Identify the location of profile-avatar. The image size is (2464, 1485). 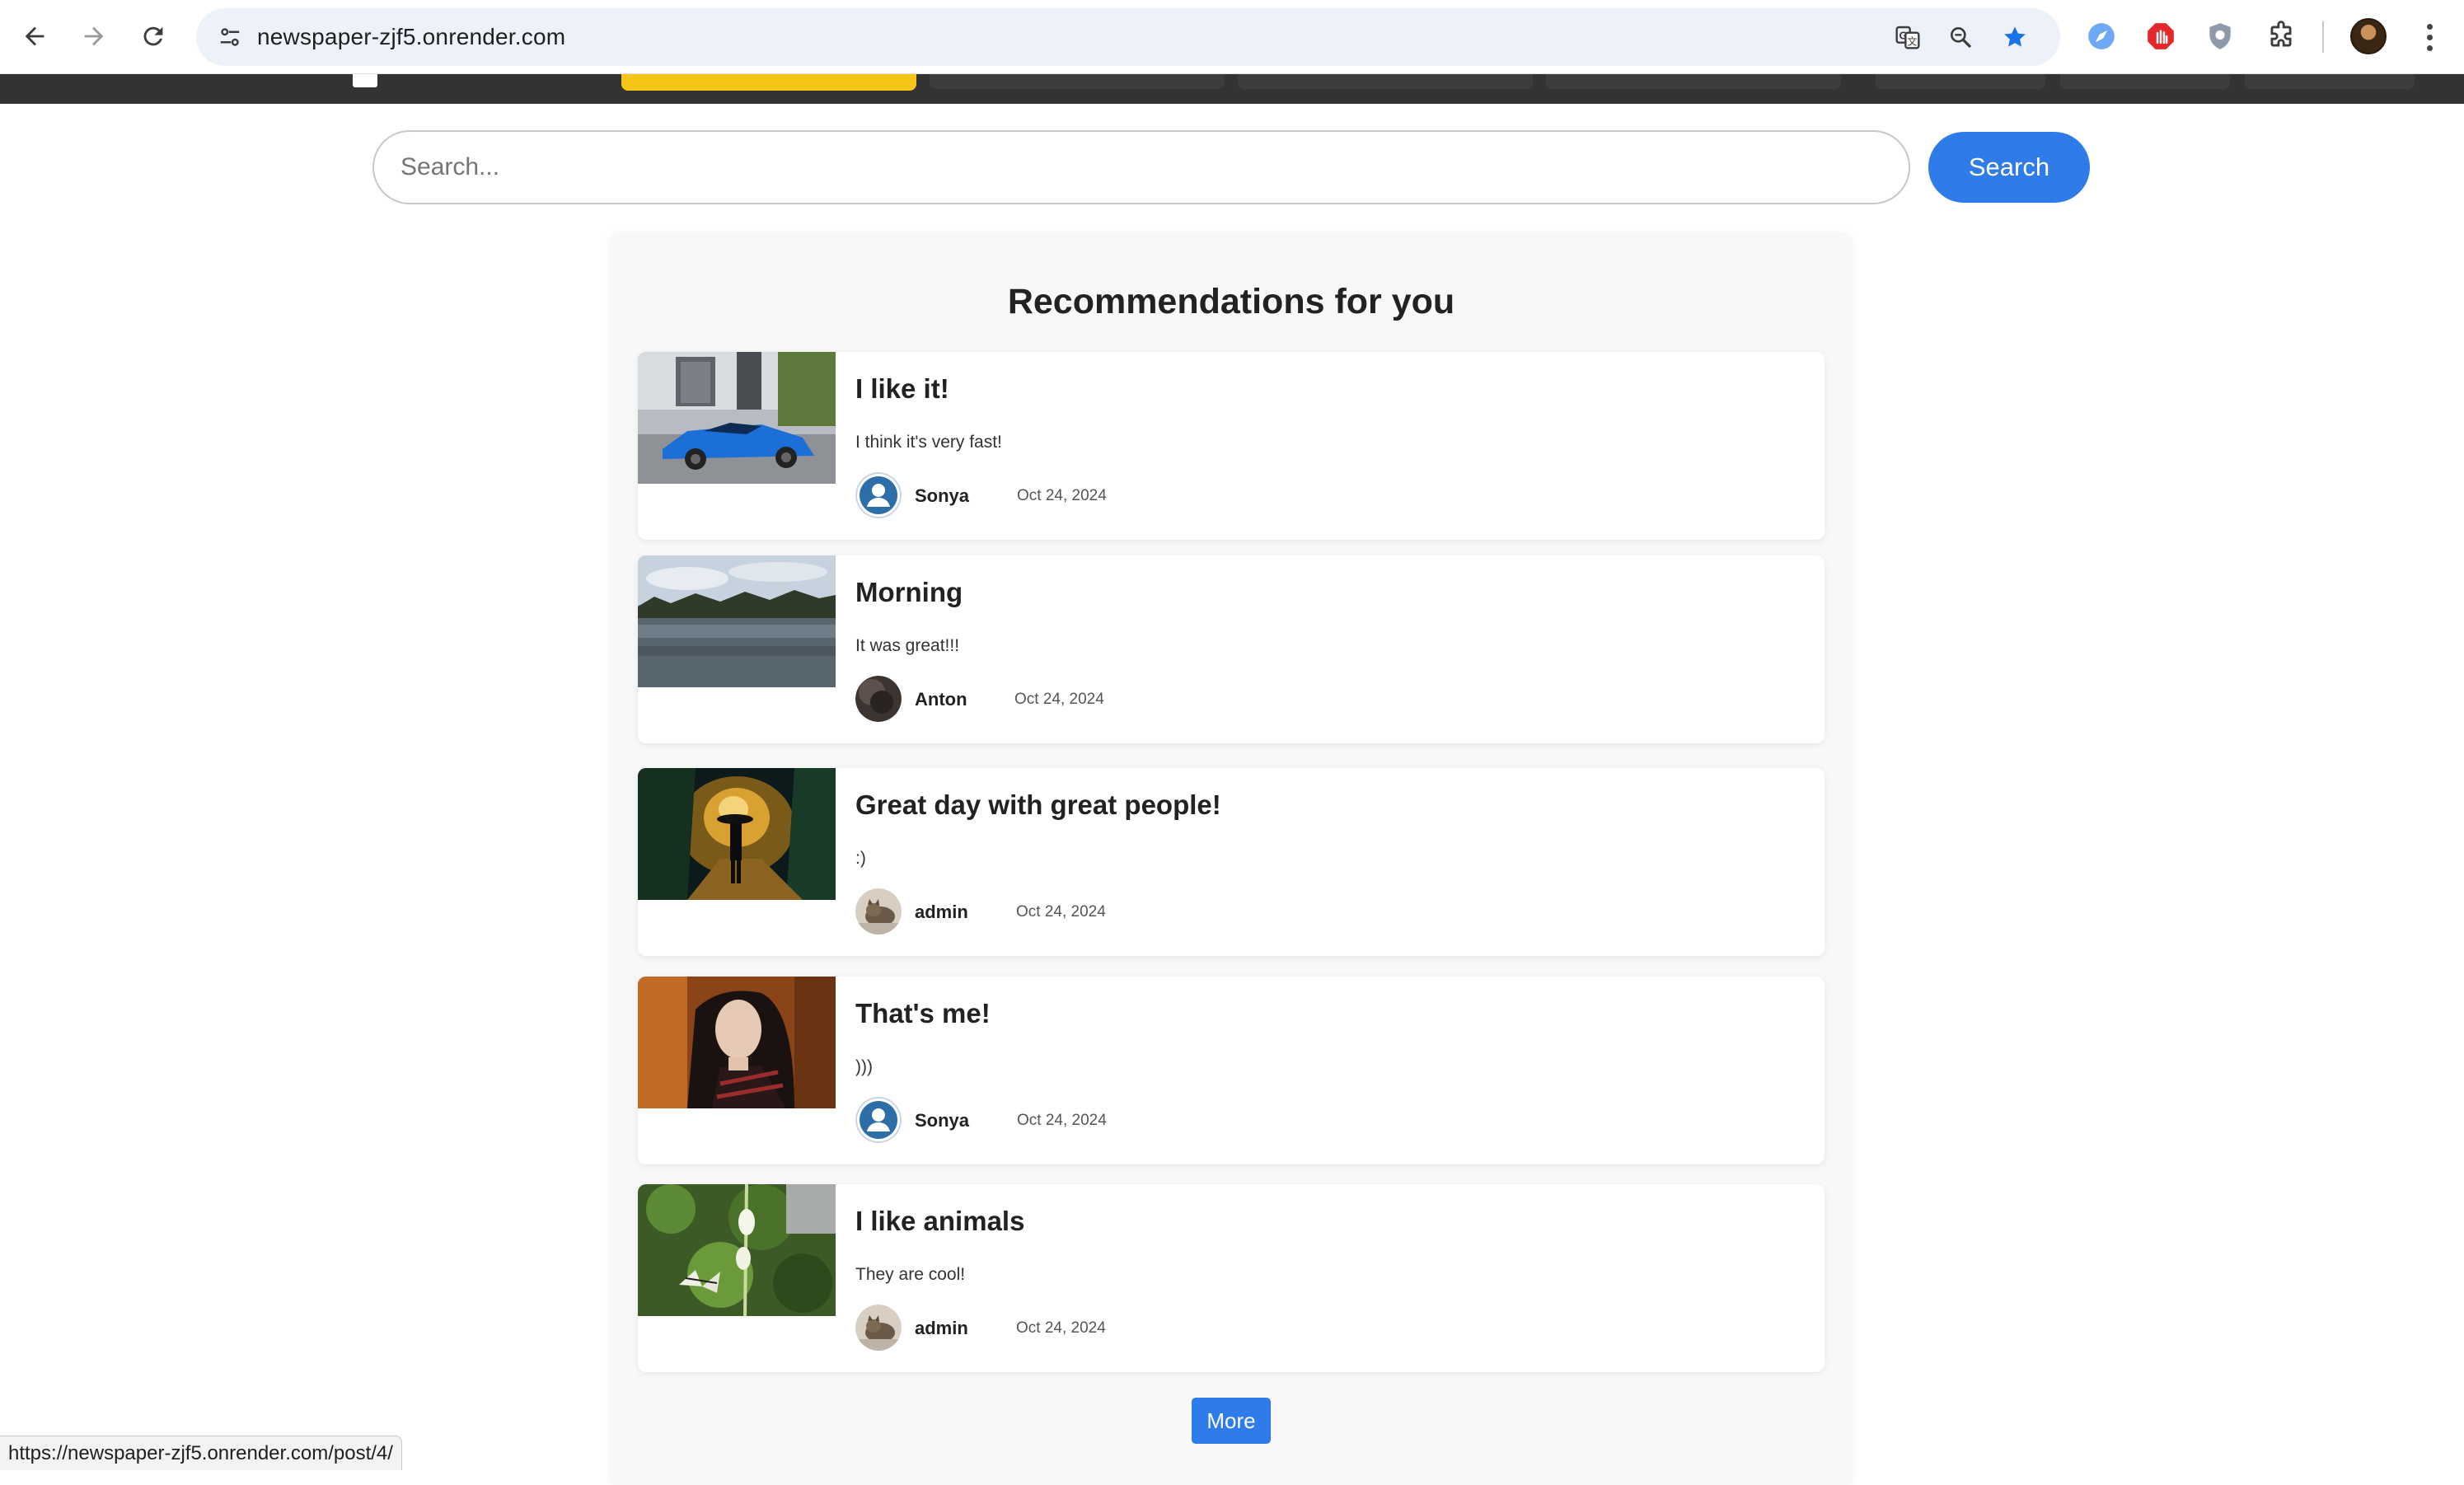
(2368, 36).